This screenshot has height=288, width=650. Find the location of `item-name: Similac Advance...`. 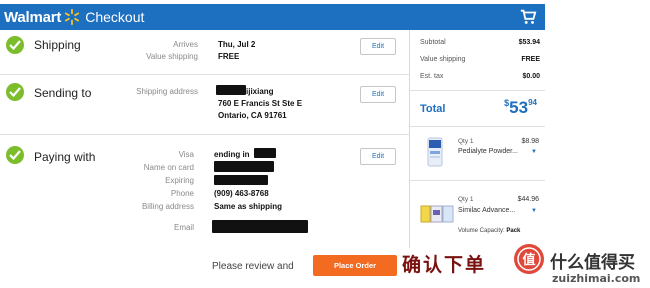

item-name: Similac Advance... is located at coordinates (487, 210).